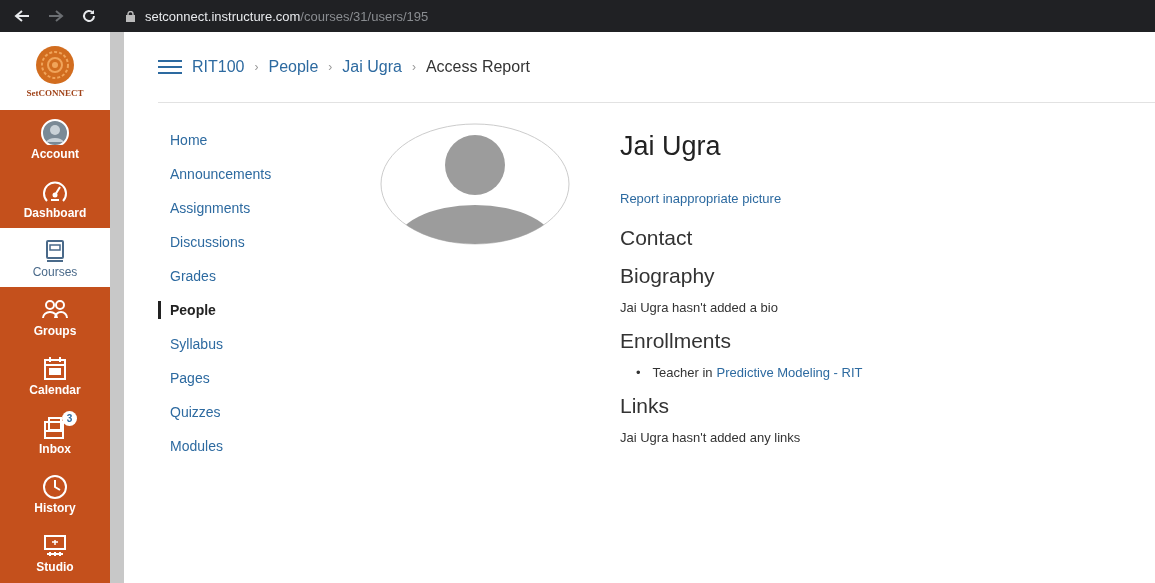  Describe the element at coordinates (170, 67) in the screenshot. I see `menu-icon` at that location.